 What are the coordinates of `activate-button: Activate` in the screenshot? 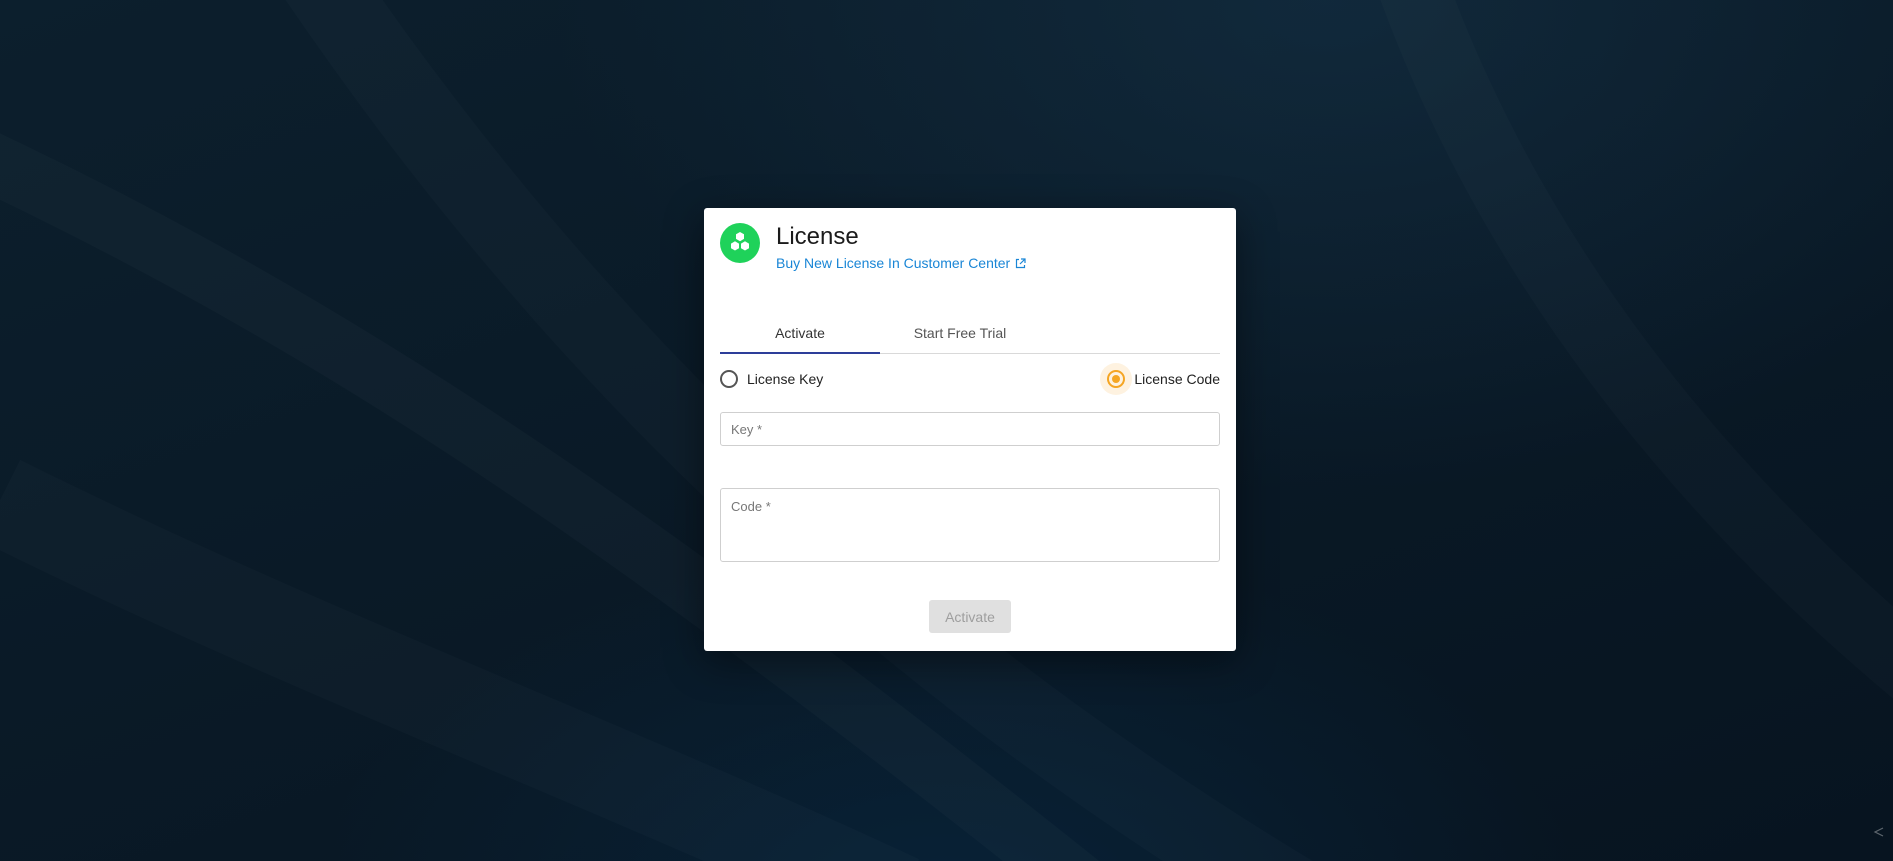 It's located at (970, 616).